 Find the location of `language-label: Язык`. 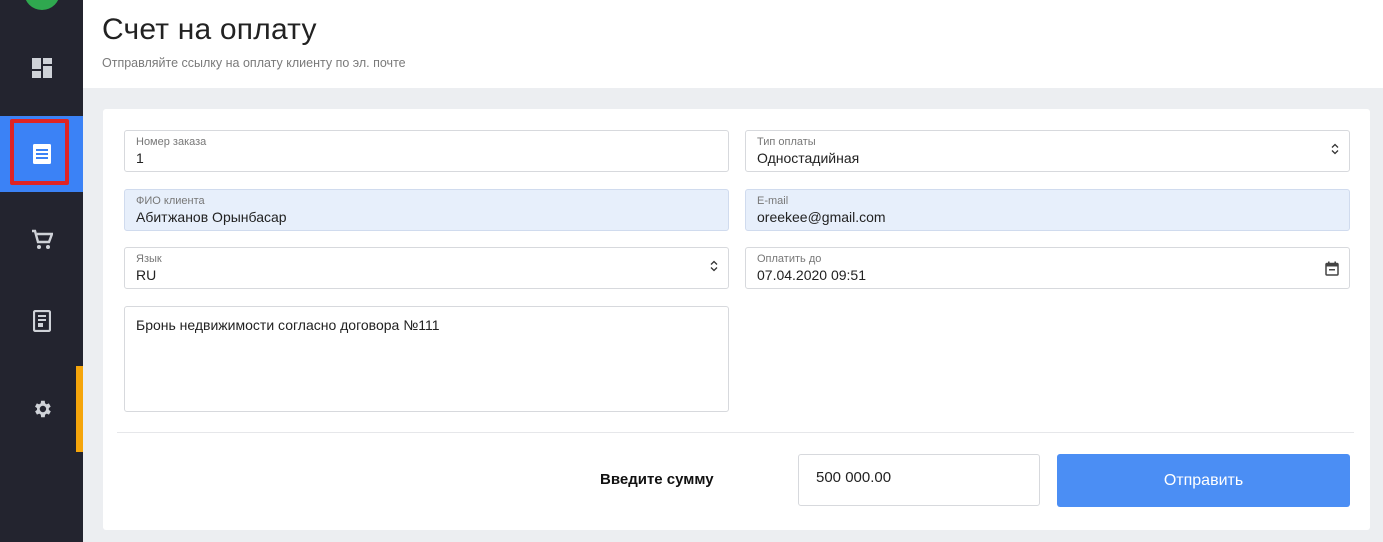

language-label: Язык is located at coordinates (149, 259).